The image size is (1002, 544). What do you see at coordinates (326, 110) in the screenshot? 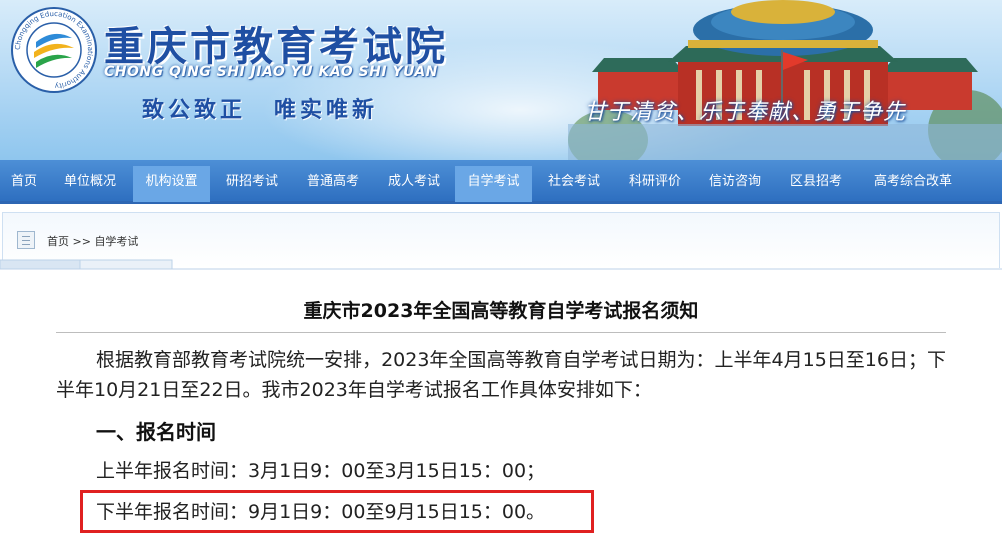
I see `motto-right: 唯实唯新` at bounding box center [326, 110].